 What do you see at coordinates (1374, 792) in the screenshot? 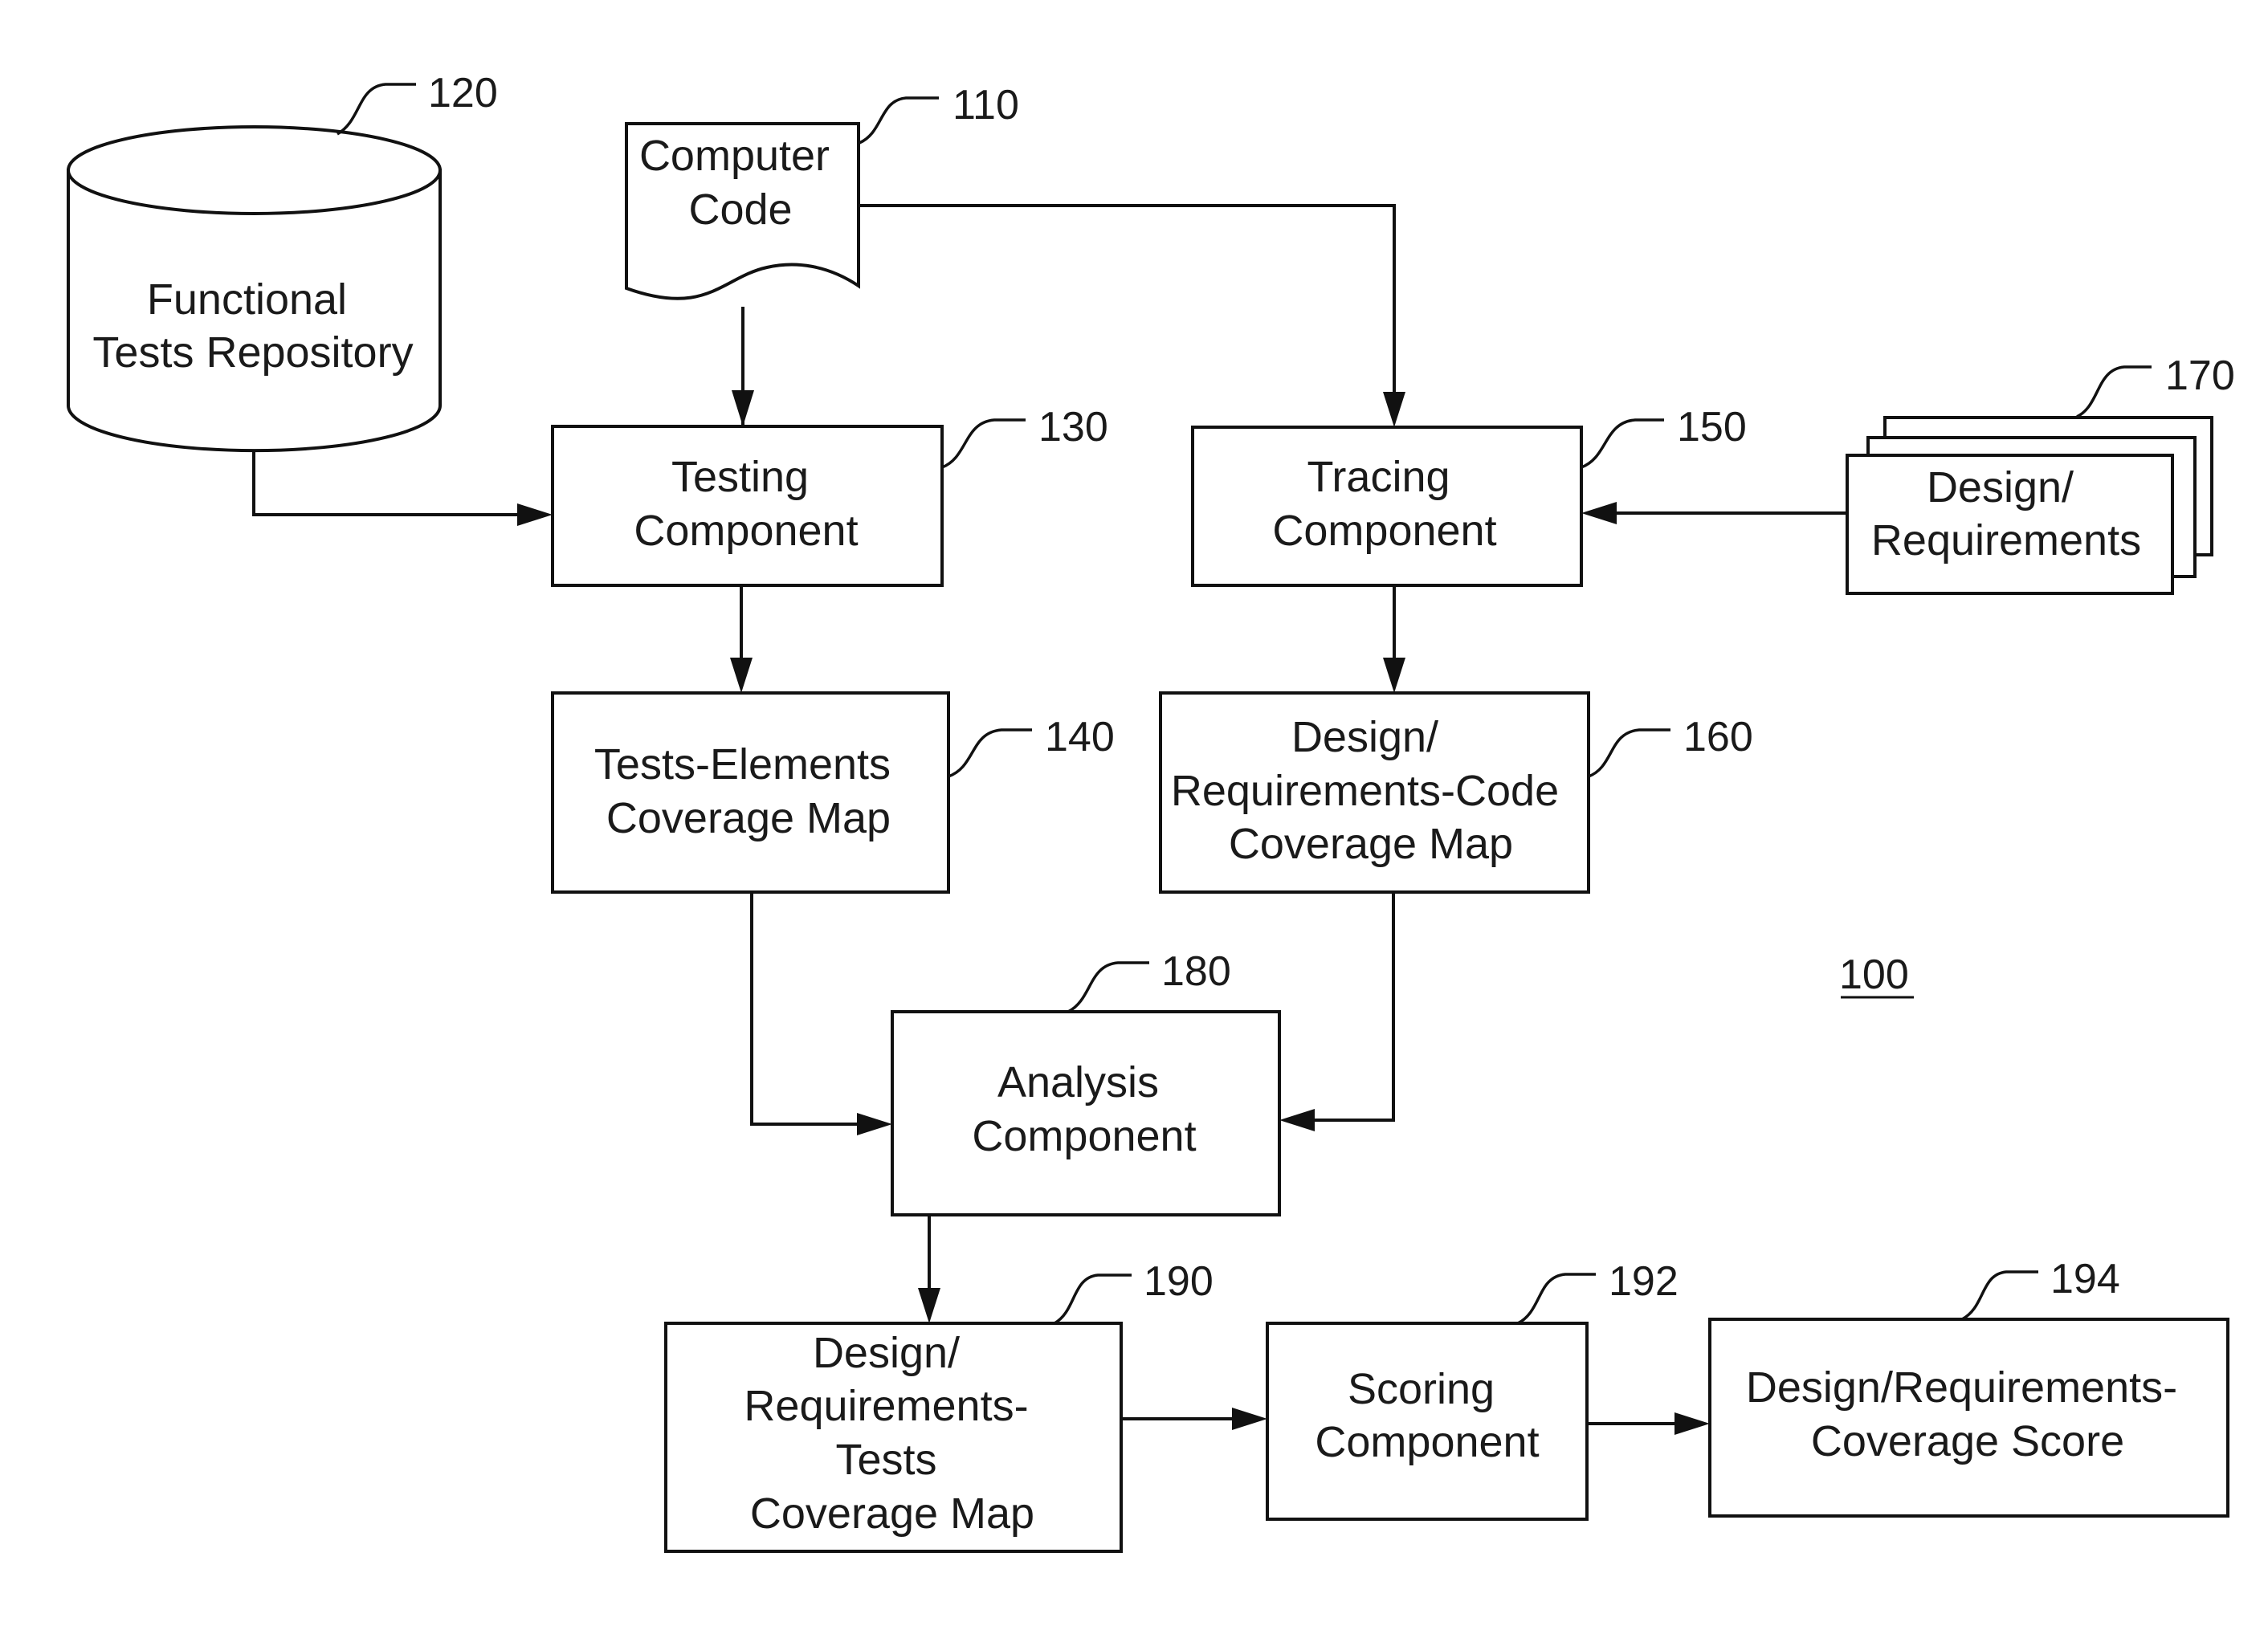
I see `node-design-requirements-code-coverage-map: Design/ Requirements-Code Coverage Map` at bounding box center [1374, 792].